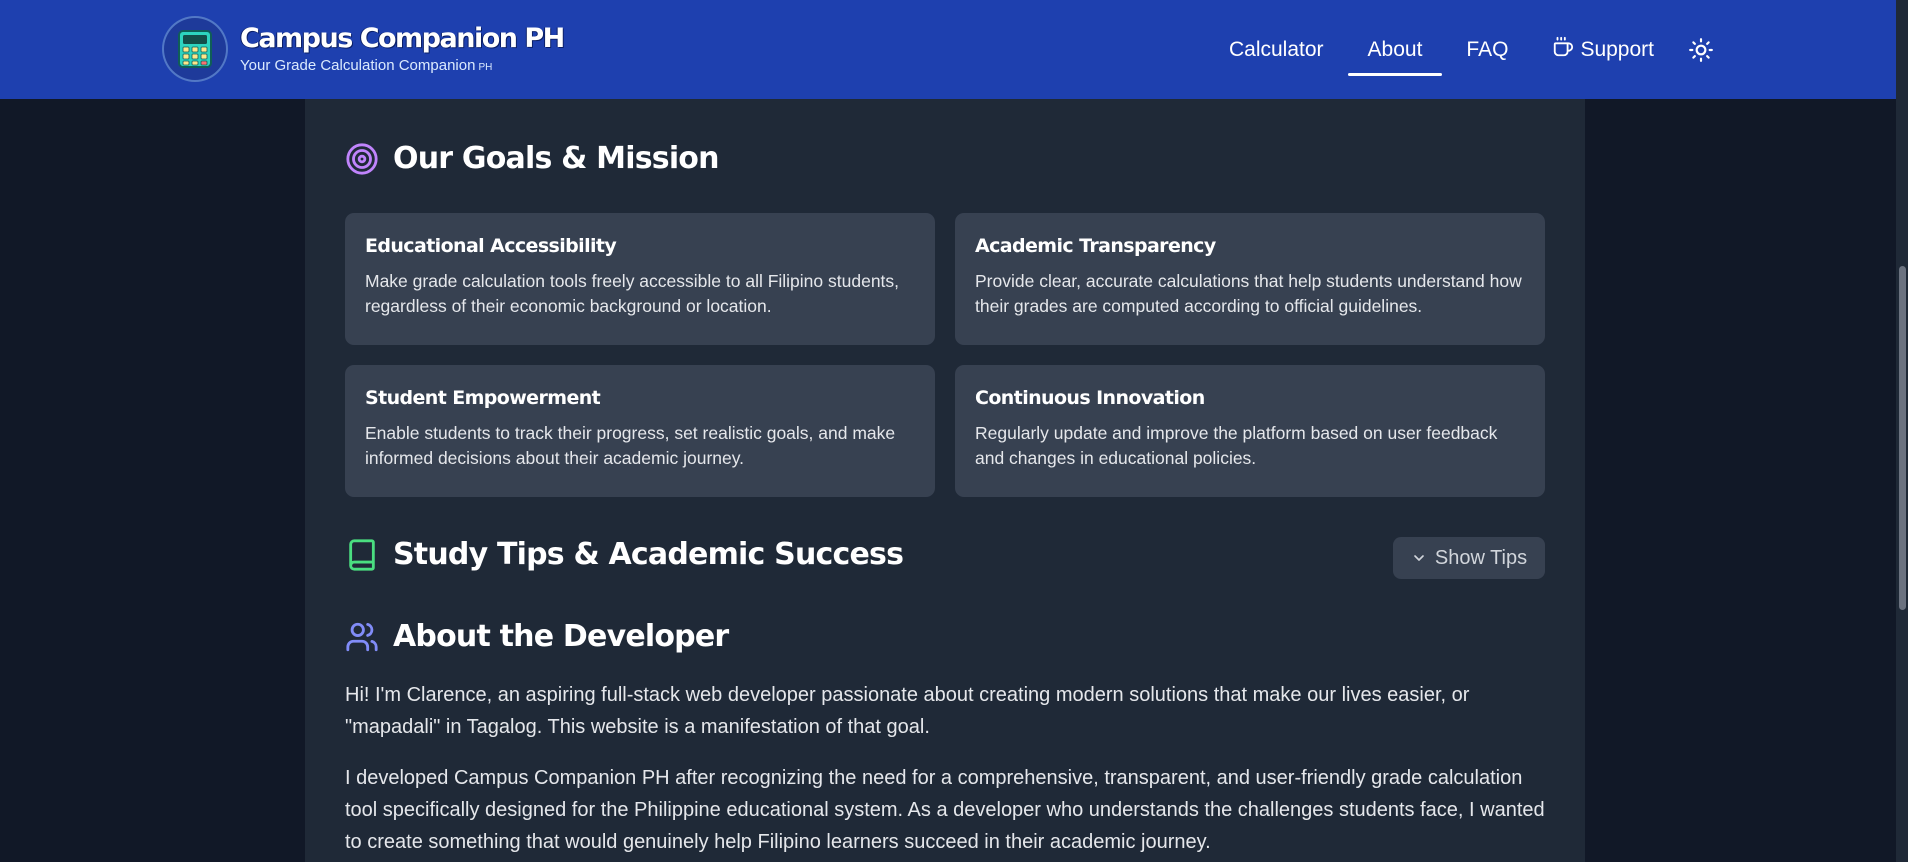 The width and height of the screenshot is (1908, 862). What do you see at coordinates (1276, 49) in the screenshot?
I see `nav-calculator: Calculator` at bounding box center [1276, 49].